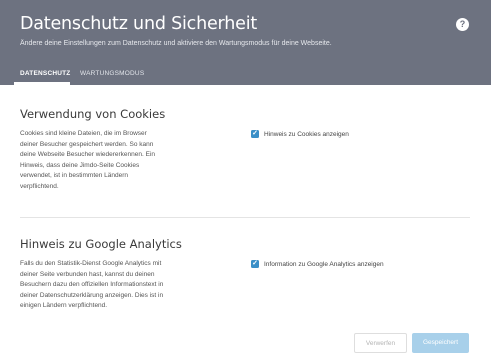  I want to click on cookies-checkbox-label: Hinweis zu Cookies anzeigen, so click(306, 134).